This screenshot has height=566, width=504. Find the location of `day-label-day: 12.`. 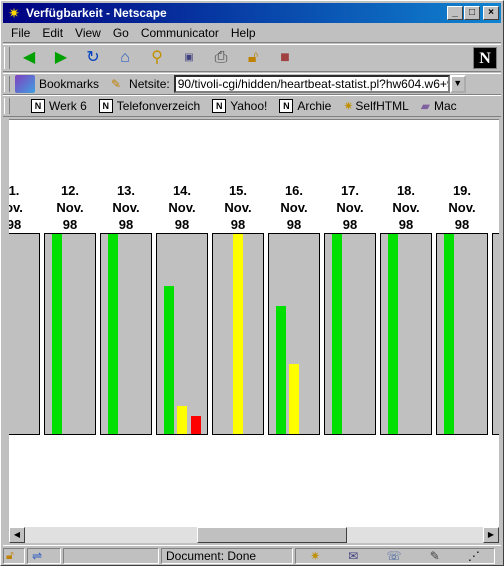

day-label-day: 12. is located at coordinates (70, 190).